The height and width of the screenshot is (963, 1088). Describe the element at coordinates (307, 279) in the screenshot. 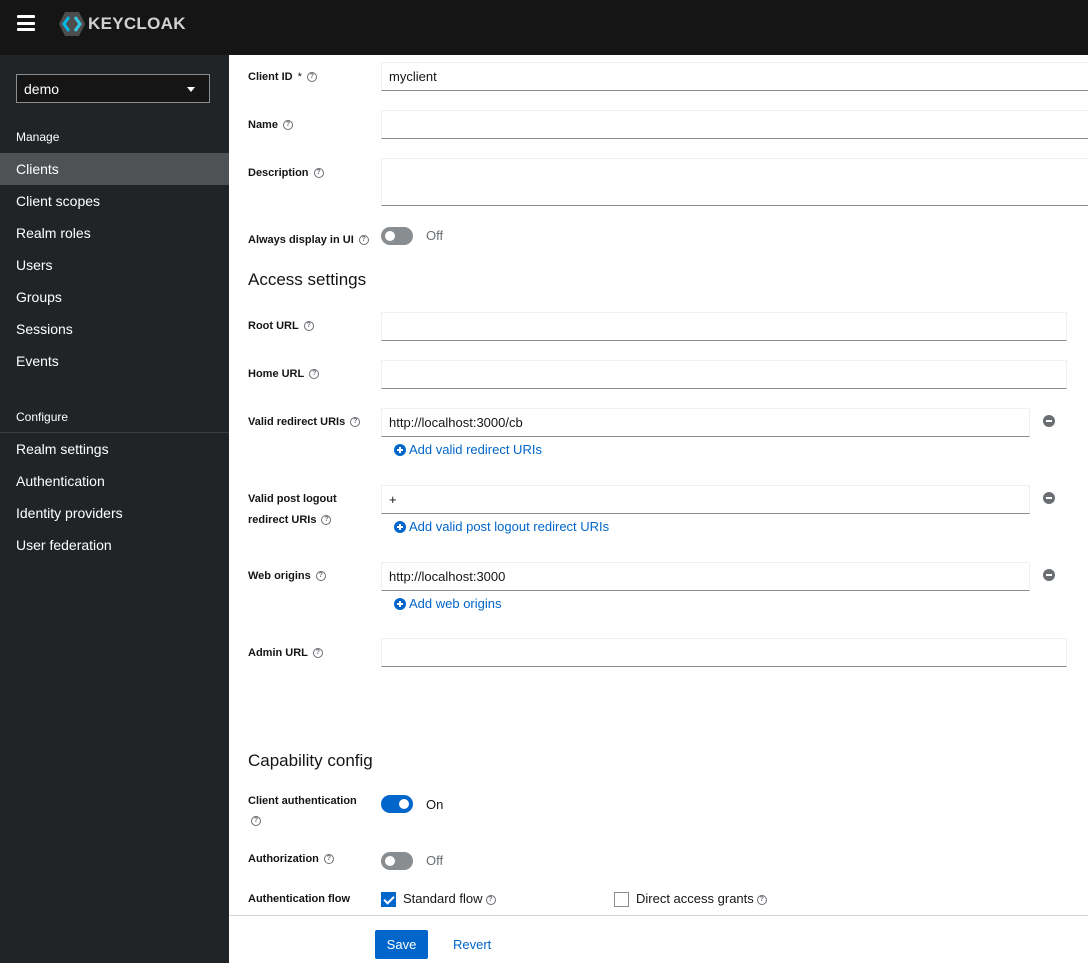

I see `access-settings-title: Access settings` at that location.